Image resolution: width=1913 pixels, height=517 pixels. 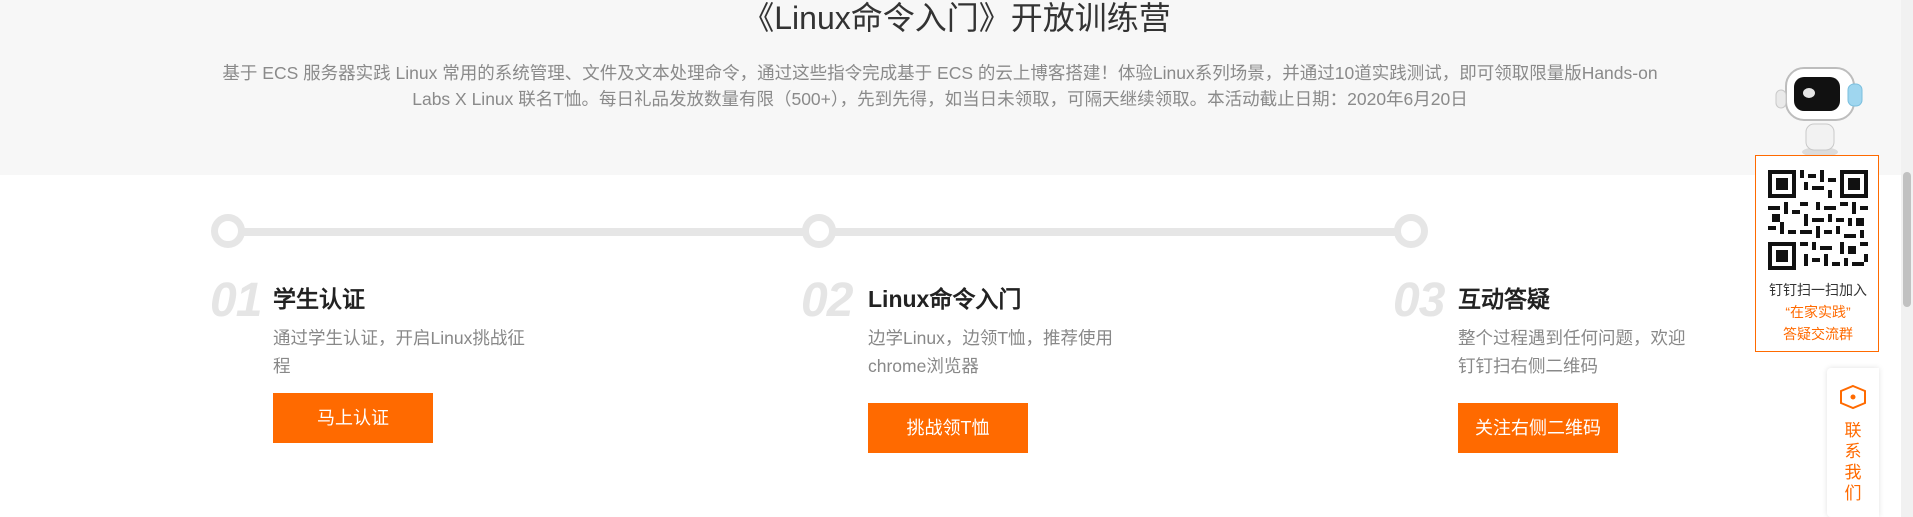 What do you see at coordinates (319, 299) in the screenshot?
I see `step-title-1: 学生认证` at bounding box center [319, 299].